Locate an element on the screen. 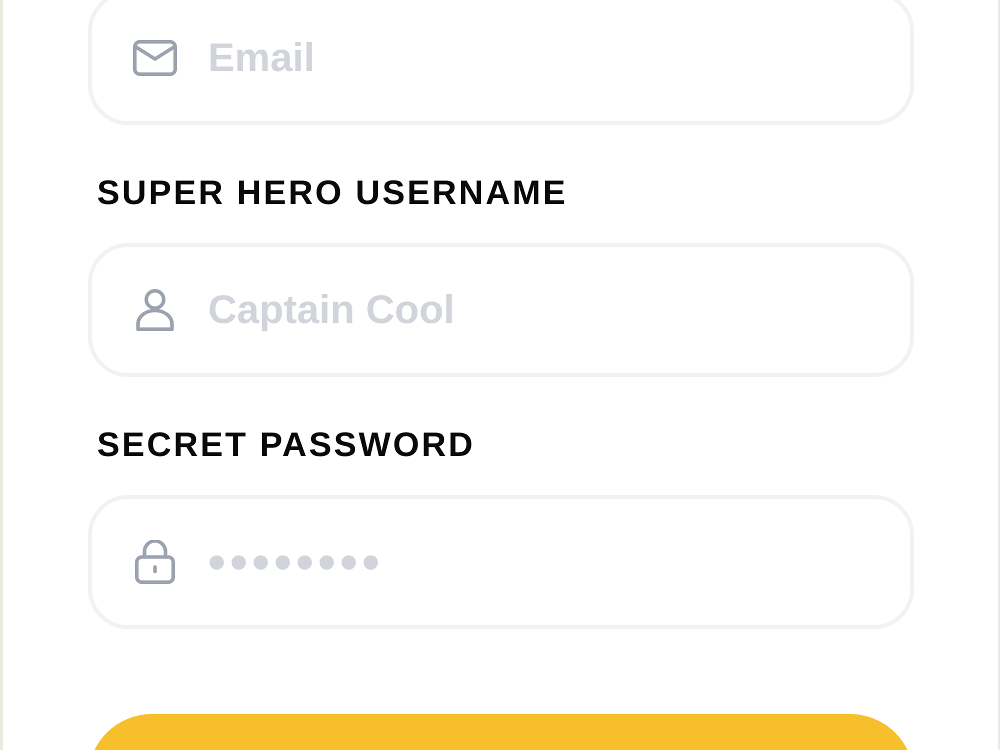 This screenshot has height=750, width=1000. password-field: •••••••• is located at coordinates (501, 562).